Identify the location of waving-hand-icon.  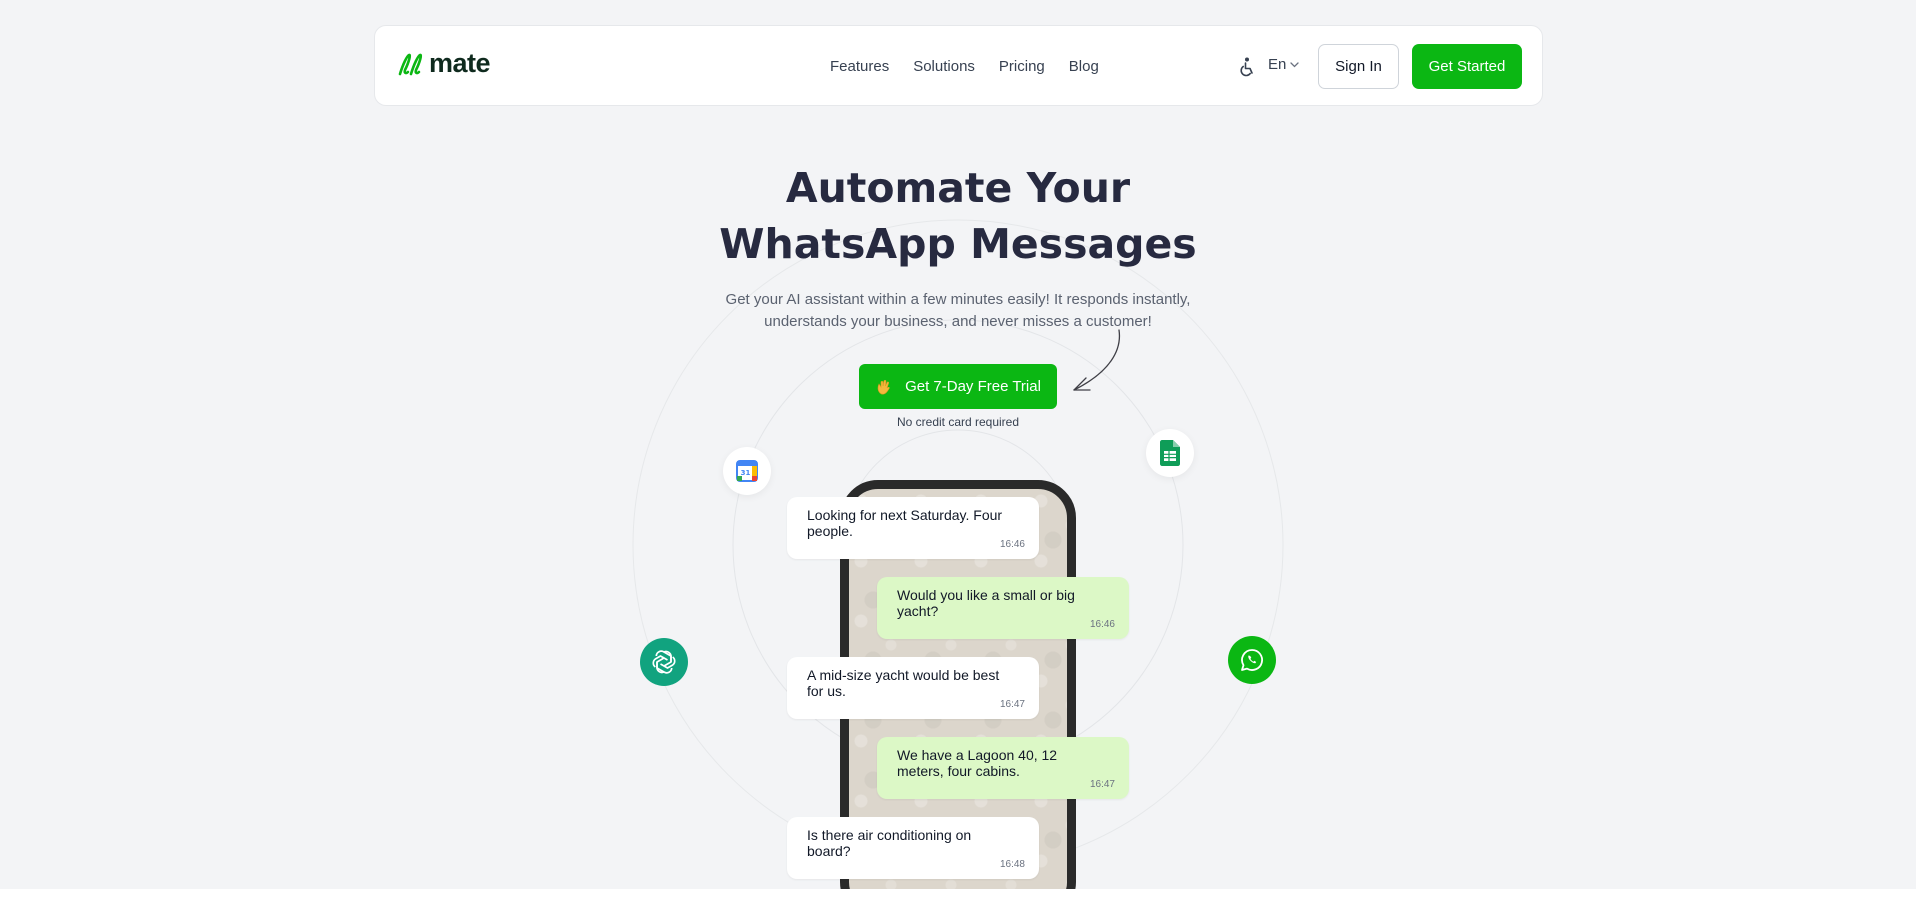
(883, 386).